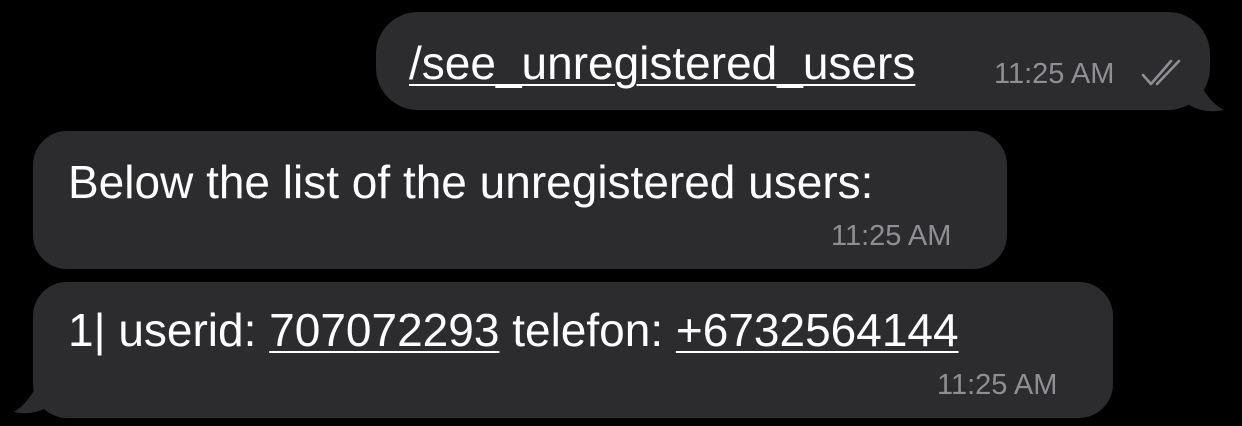  What do you see at coordinates (384, 330) in the screenshot?
I see `userid-link: 707072293` at bounding box center [384, 330].